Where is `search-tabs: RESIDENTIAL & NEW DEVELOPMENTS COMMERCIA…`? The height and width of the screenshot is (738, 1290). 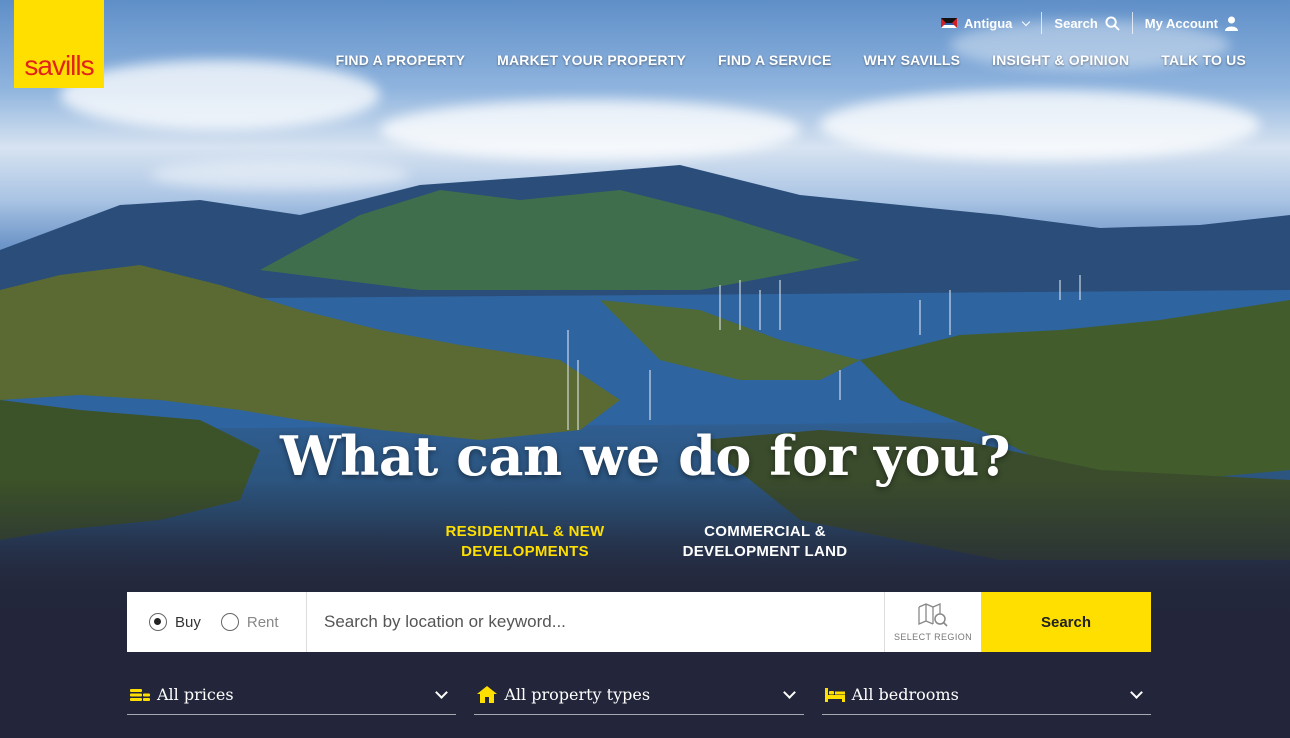
search-tabs: RESIDENTIAL & NEW DEVELOPMENTS COMMERCIA… is located at coordinates (645, 542).